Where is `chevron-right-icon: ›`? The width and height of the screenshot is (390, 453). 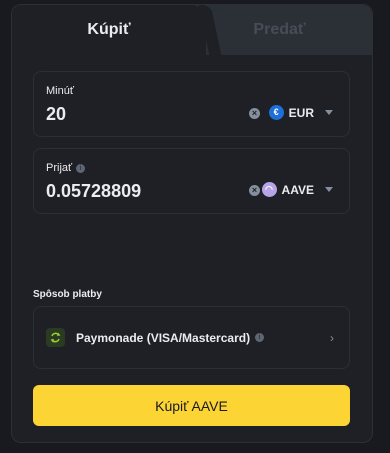 chevron-right-icon: › is located at coordinates (332, 338).